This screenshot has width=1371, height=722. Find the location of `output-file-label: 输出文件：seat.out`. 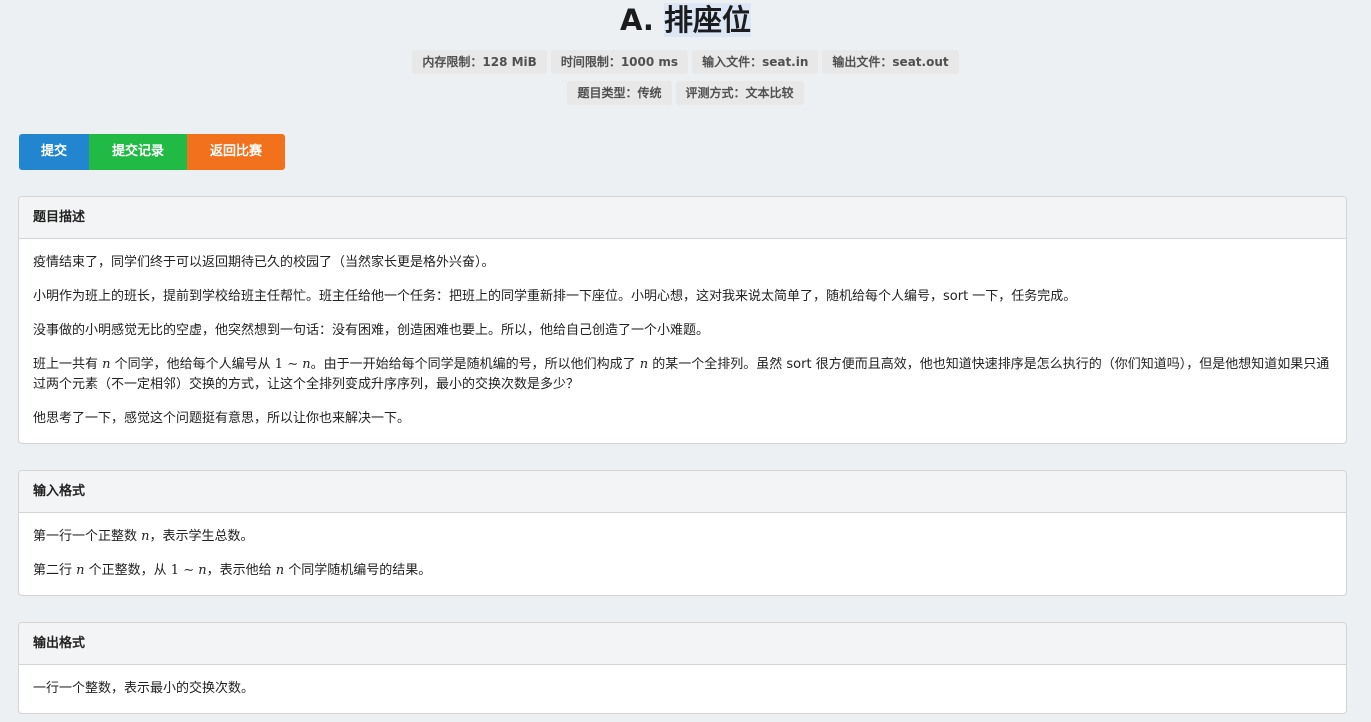

output-file-label: 输出文件：seat.out is located at coordinates (890, 62).